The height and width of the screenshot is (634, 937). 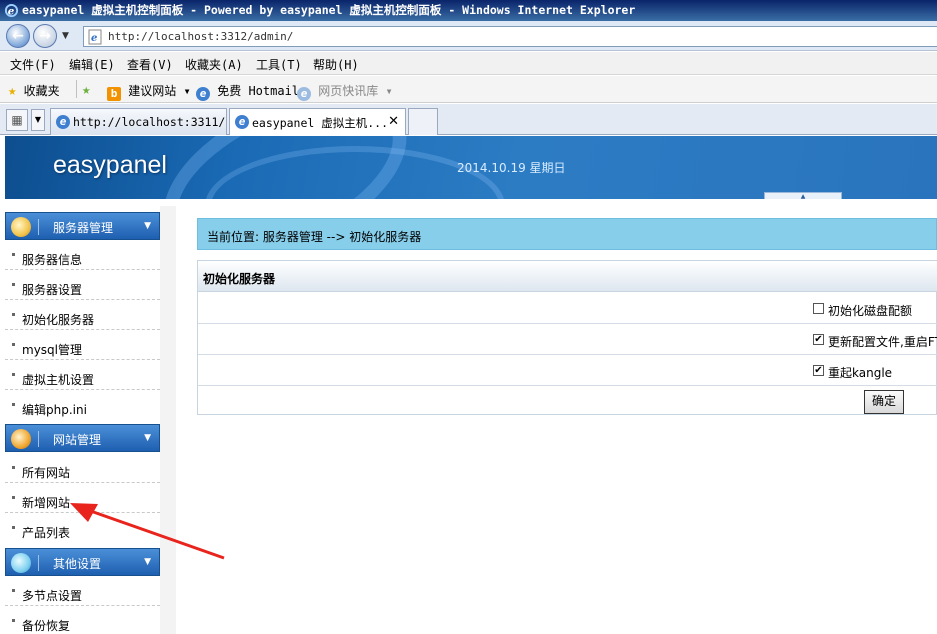 I want to click on sidebar-item-initialize-server: 初始化服务器, so click(x=82, y=315).